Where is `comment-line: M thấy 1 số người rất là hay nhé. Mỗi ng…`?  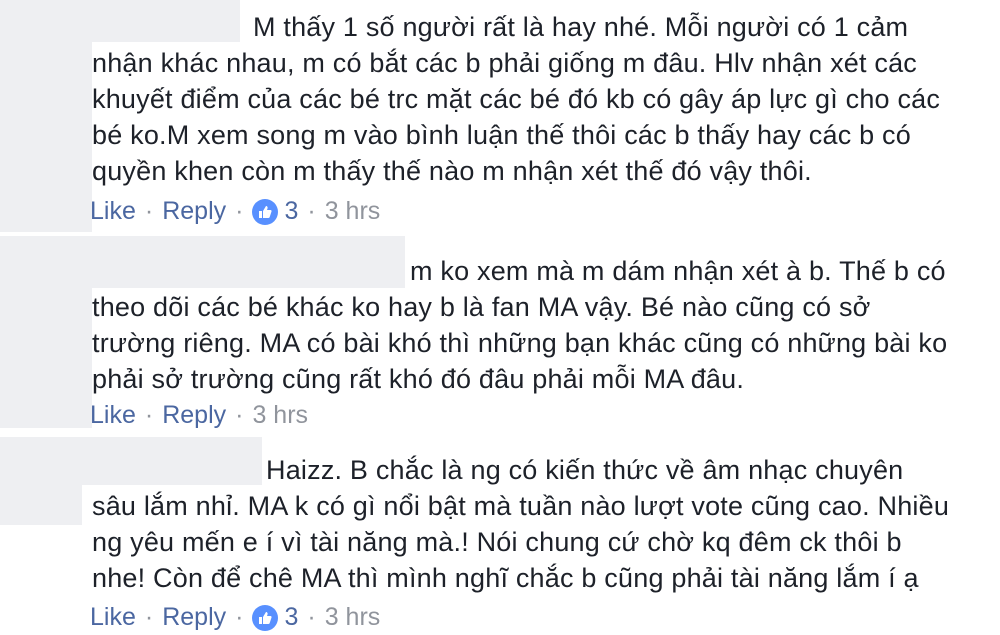 comment-line: M thấy 1 số người rất là hay nhé. Mỗi ng… is located at coordinates (581, 27).